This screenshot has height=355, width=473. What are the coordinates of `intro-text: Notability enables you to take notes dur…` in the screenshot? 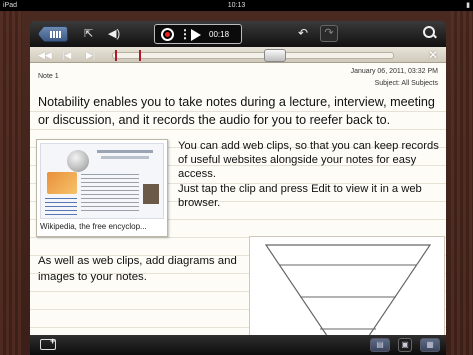 It's located at (236, 111).